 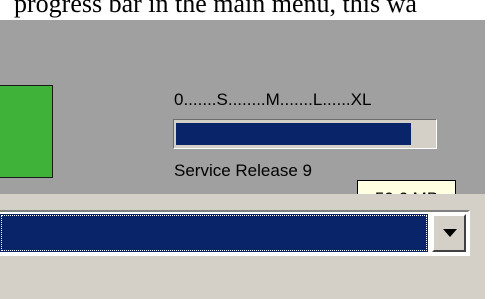 I want to click on size-progress-bar, so click(x=305, y=134).